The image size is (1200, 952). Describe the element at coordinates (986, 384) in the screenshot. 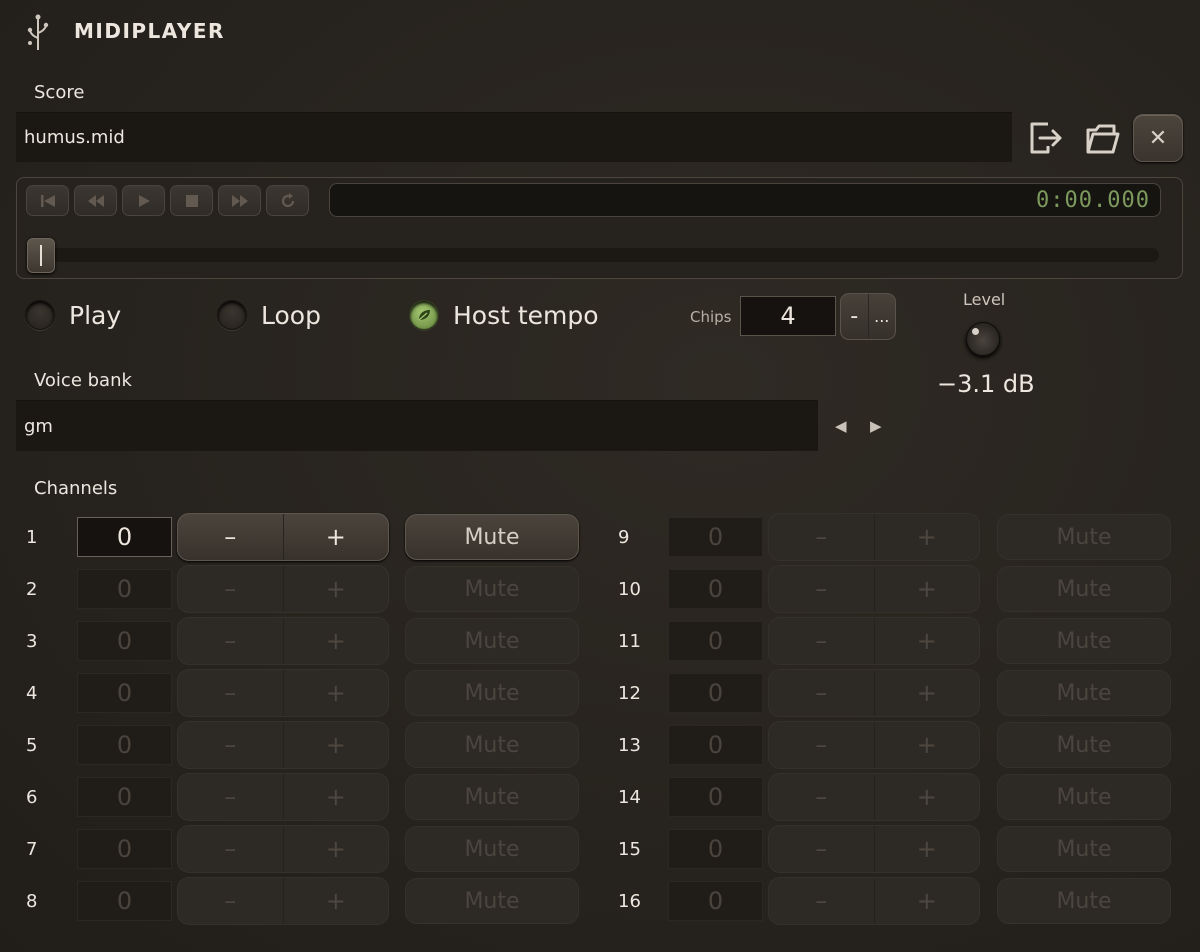

I see `level-value: −3.1 dB` at that location.